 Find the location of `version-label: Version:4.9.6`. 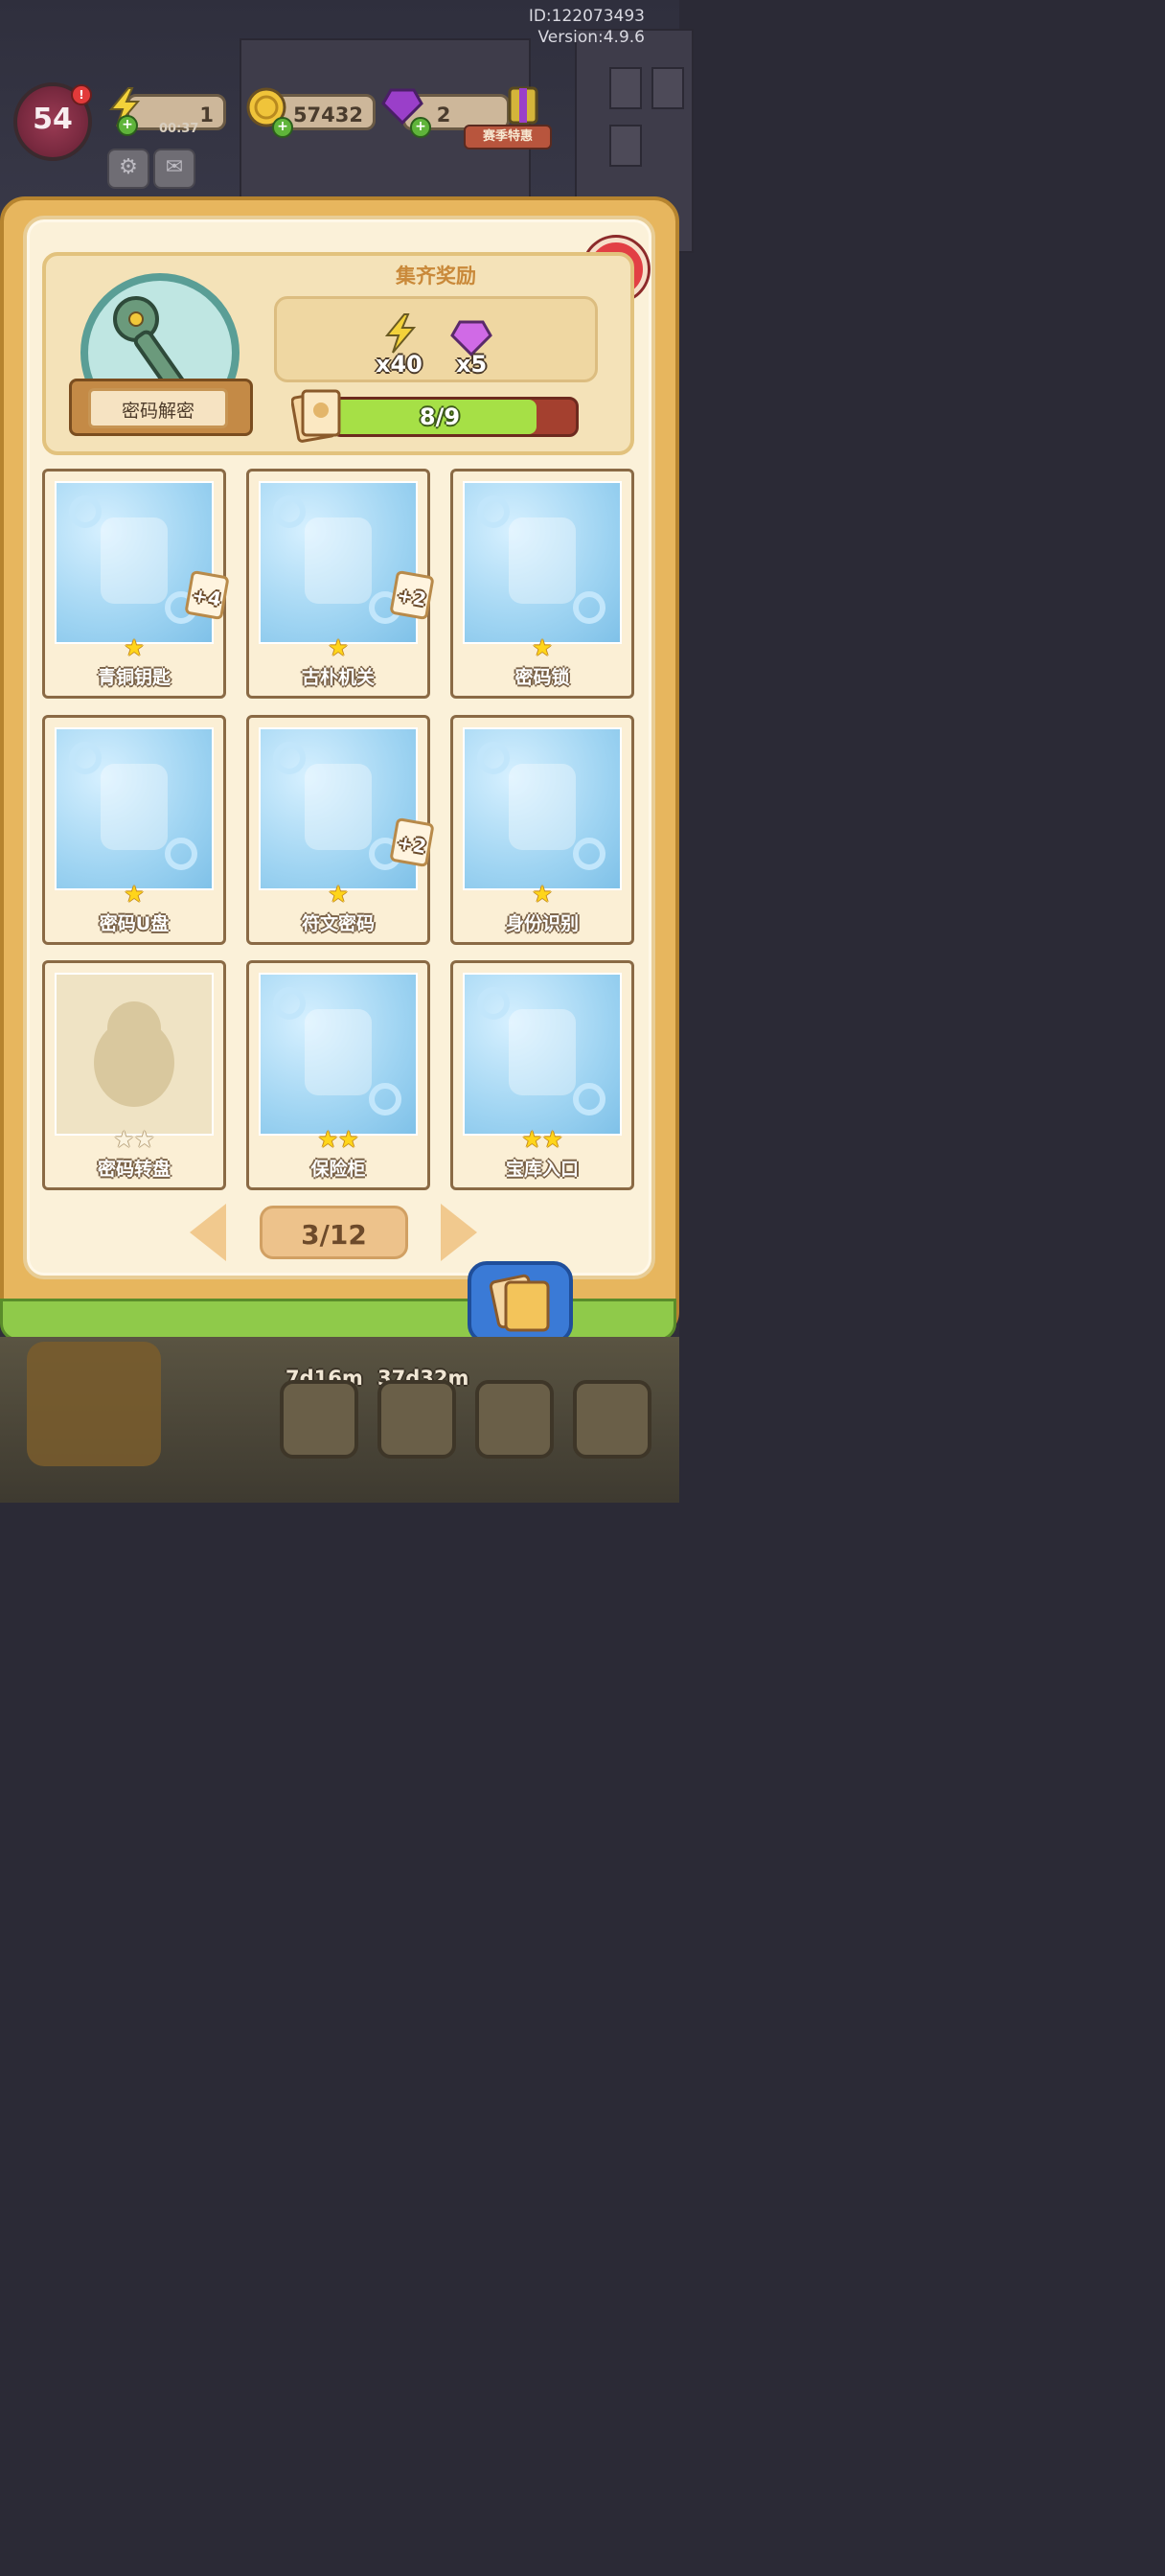

version-label: Version:4.9.6 is located at coordinates (592, 37).